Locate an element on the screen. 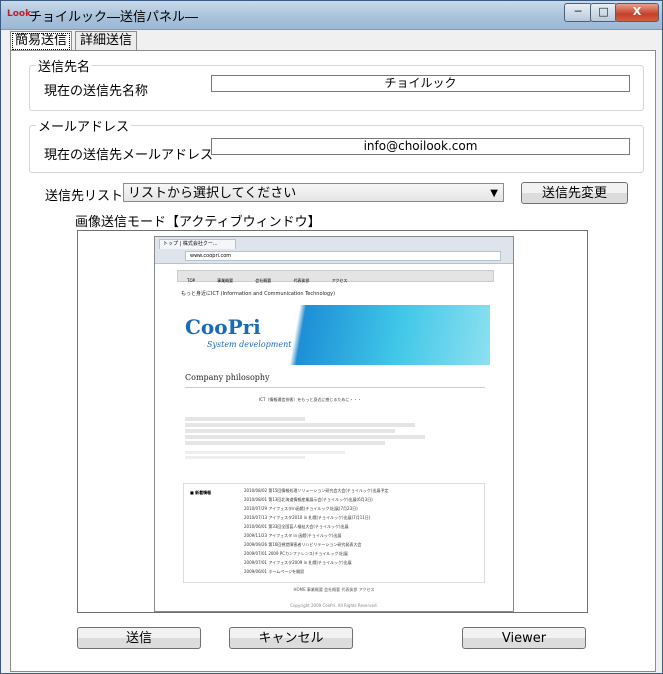 The image size is (663, 674). viewer-button: Viewer is located at coordinates (524, 638).